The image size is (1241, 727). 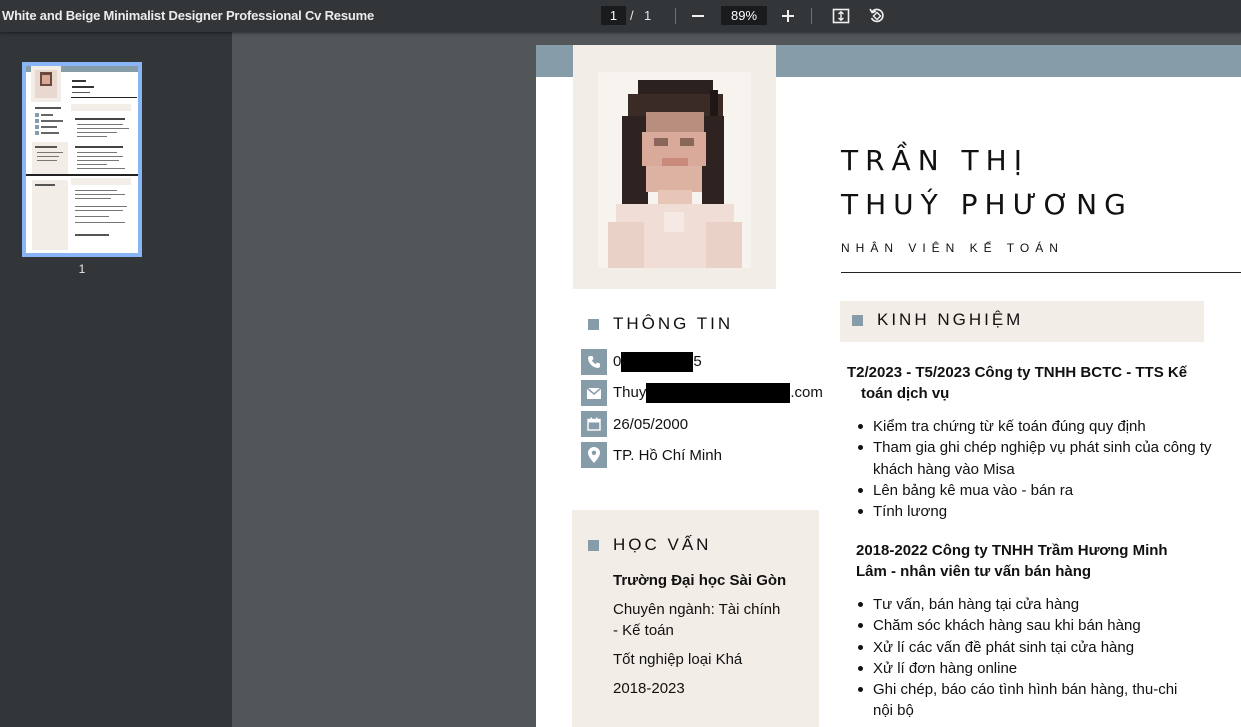 I want to click on list-item: Tính lương, so click(x=1035, y=511).